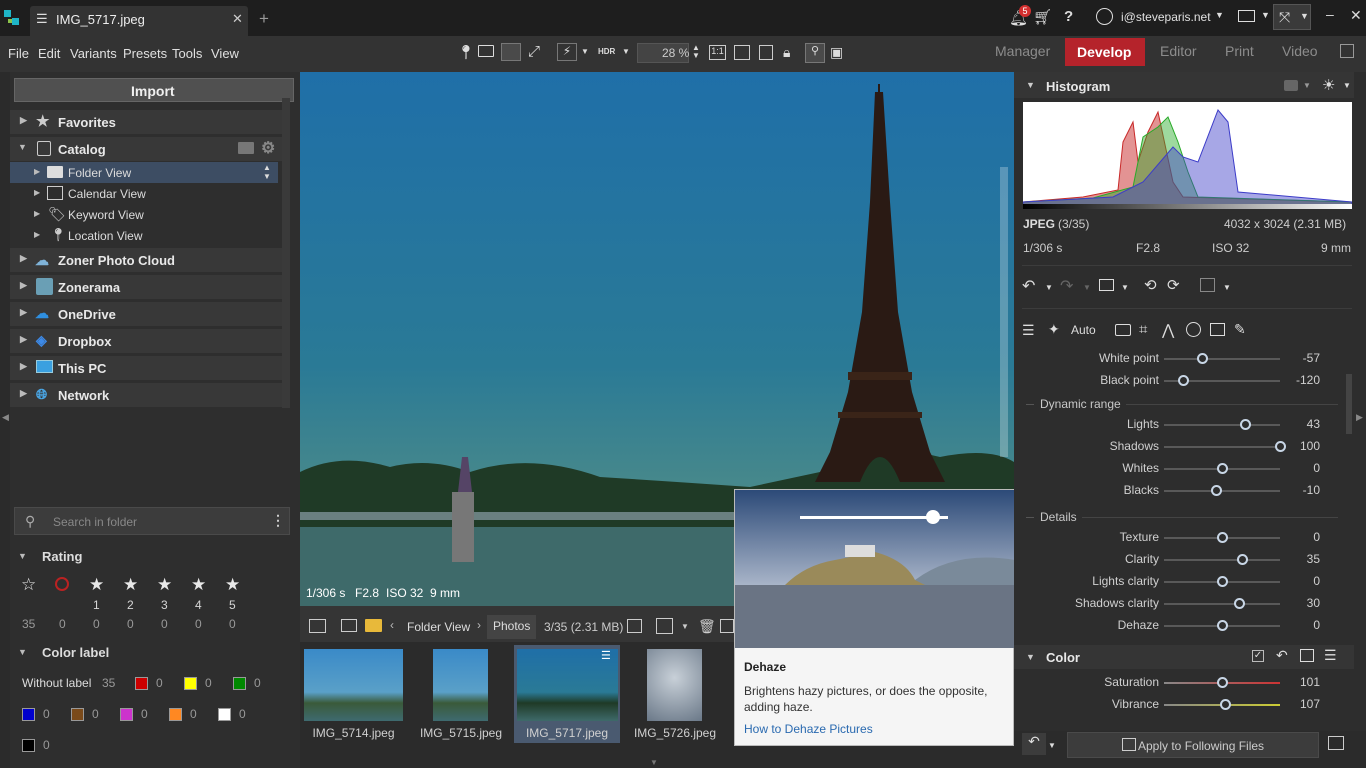 The width and height of the screenshot is (1366, 768). Describe the element at coordinates (1308, 380) in the screenshot. I see `slider-value: -120` at that location.